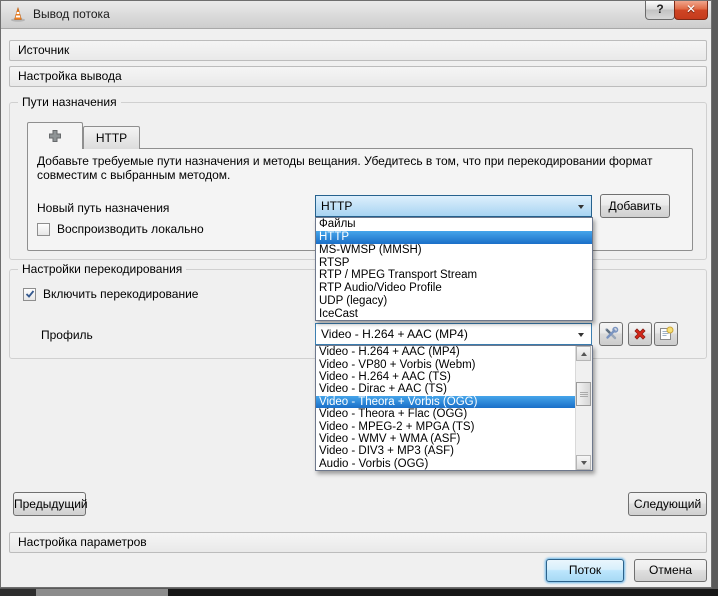  Describe the element at coordinates (103, 208) in the screenshot. I see `new-destination-label: Новый путь назначения` at that location.